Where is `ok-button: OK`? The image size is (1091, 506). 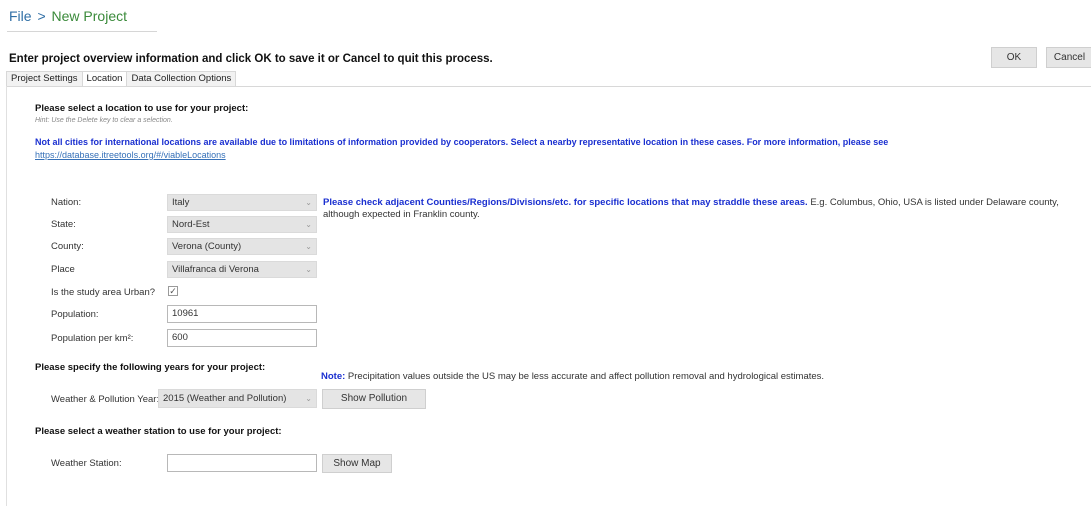 ok-button: OK is located at coordinates (1014, 57).